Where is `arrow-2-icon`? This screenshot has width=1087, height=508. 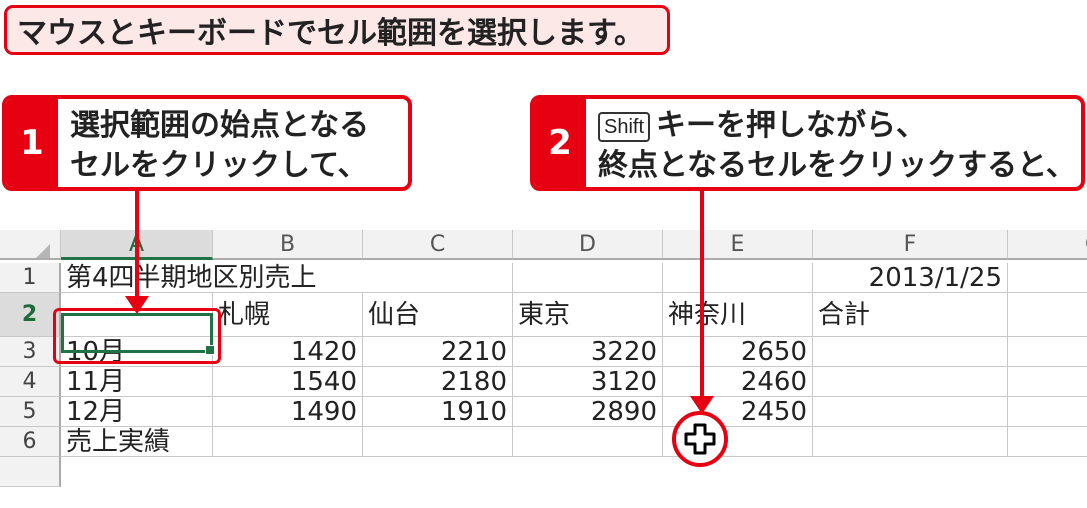
arrow-2-icon is located at coordinates (702, 302).